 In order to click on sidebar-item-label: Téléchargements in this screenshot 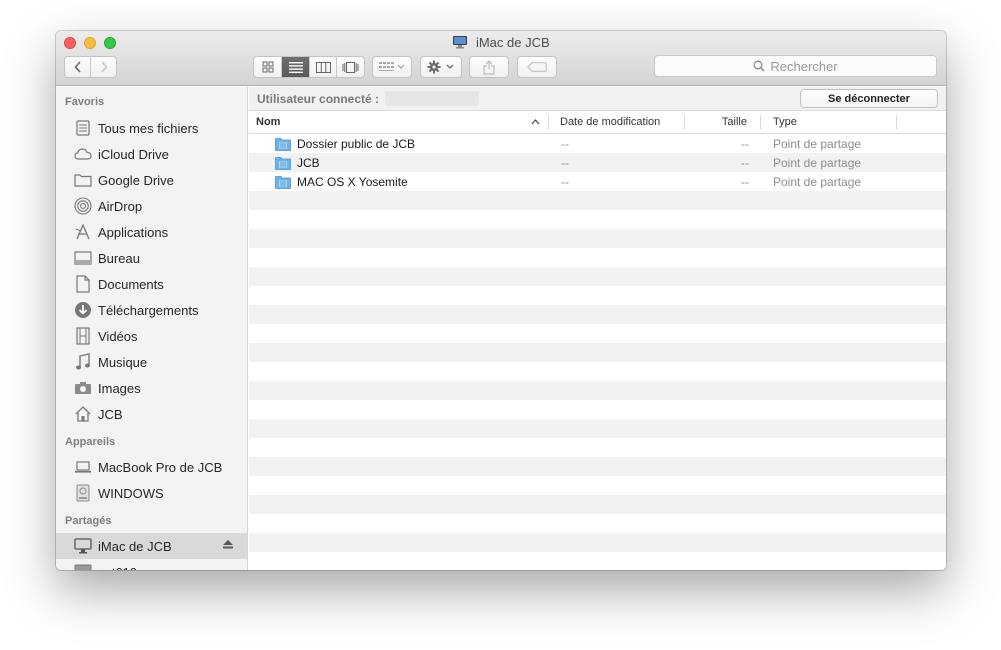, I will do `click(148, 310)`.